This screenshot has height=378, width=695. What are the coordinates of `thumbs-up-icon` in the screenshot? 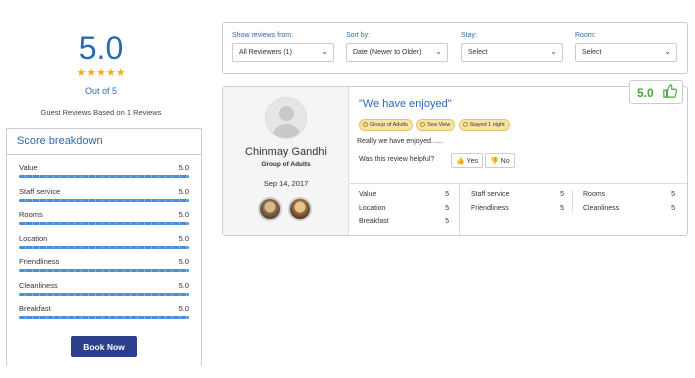 It's located at (670, 91).